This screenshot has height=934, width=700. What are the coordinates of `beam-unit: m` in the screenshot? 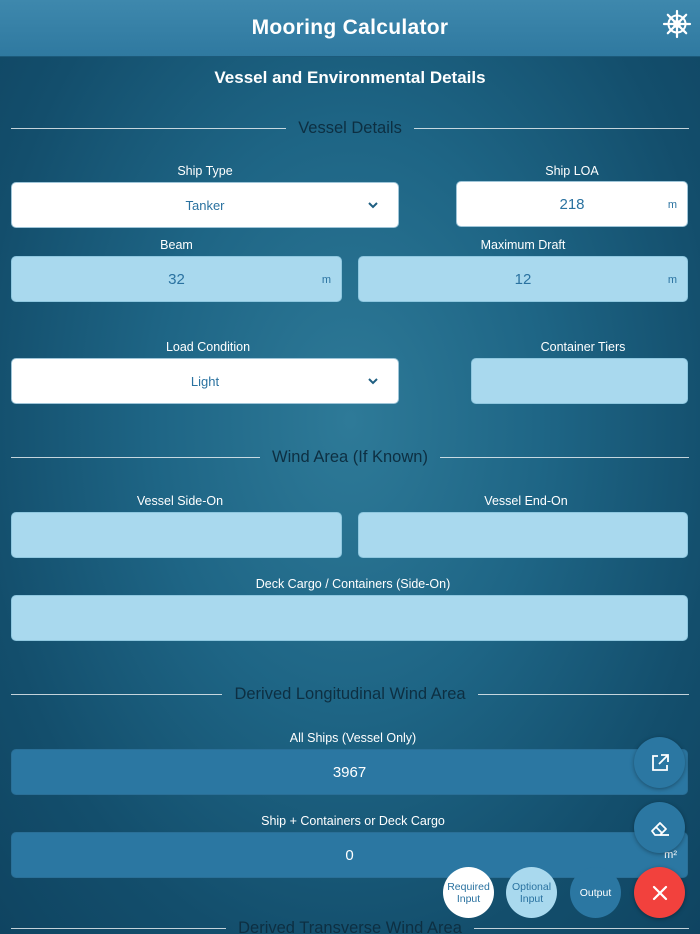 It's located at (326, 280).